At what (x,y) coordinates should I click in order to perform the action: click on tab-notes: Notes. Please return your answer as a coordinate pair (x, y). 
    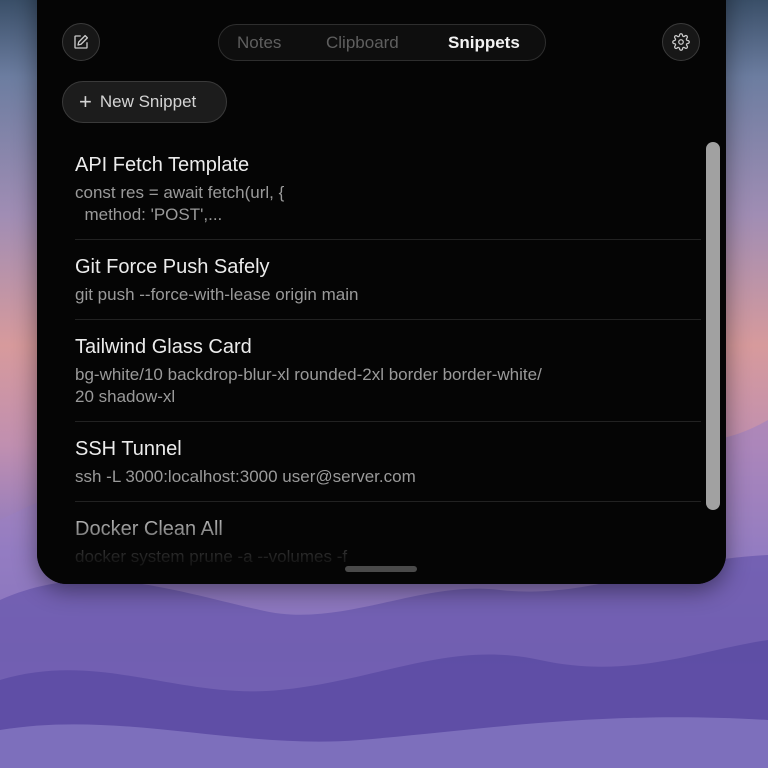
    Looking at the image, I should click on (259, 42).